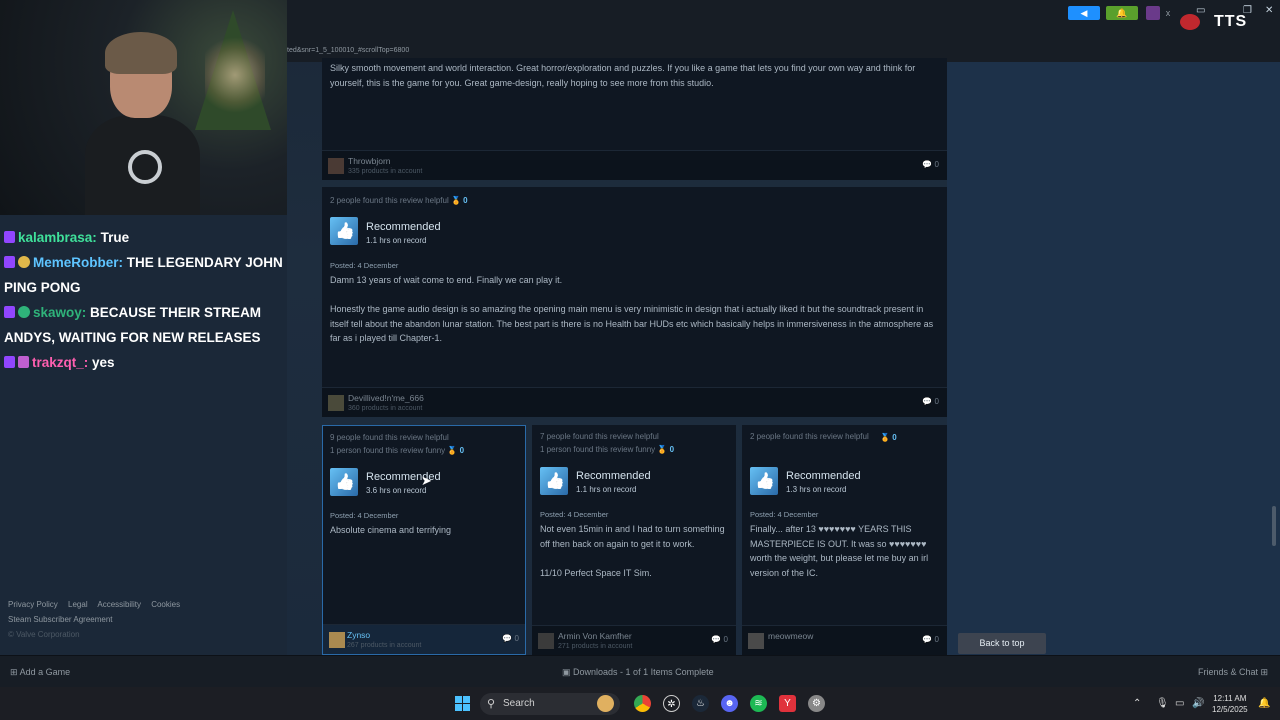 The image size is (1280, 720). What do you see at coordinates (1168, 13) in the screenshot?
I see `close-small-icon: x` at bounding box center [1168, 13].